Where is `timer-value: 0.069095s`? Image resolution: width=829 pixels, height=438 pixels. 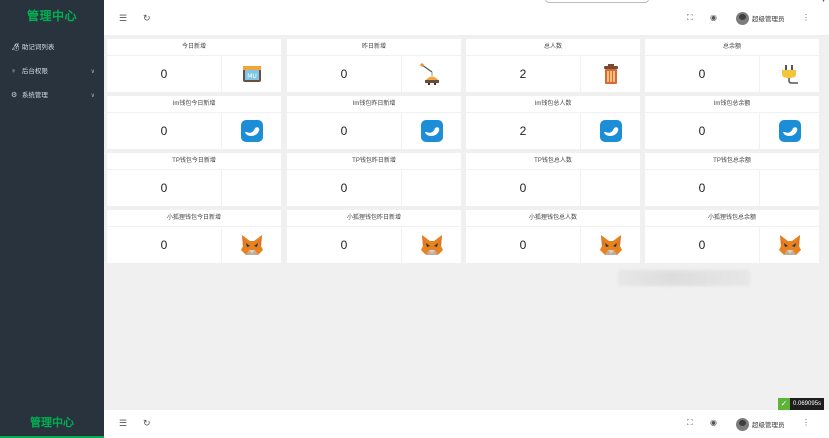 timer-value: 0.069095s is located at coordinates (807, 404).